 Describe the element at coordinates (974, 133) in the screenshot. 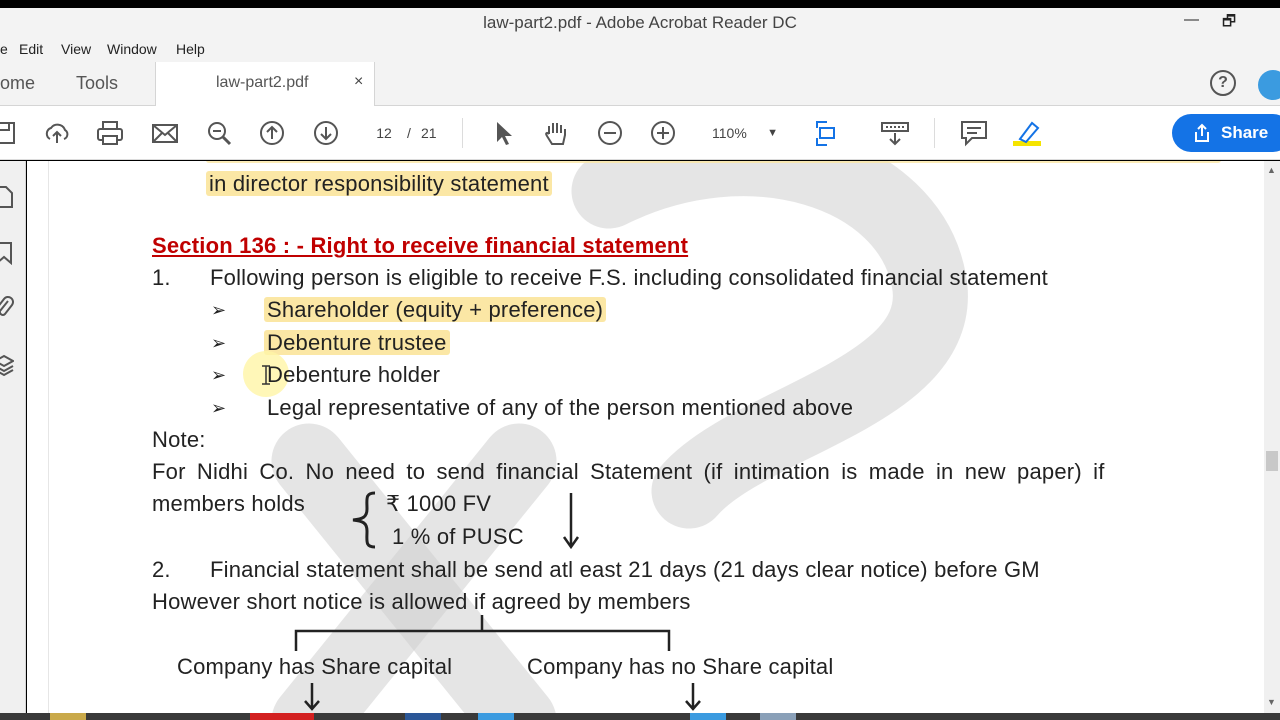

I see `comment-icon` at that location.